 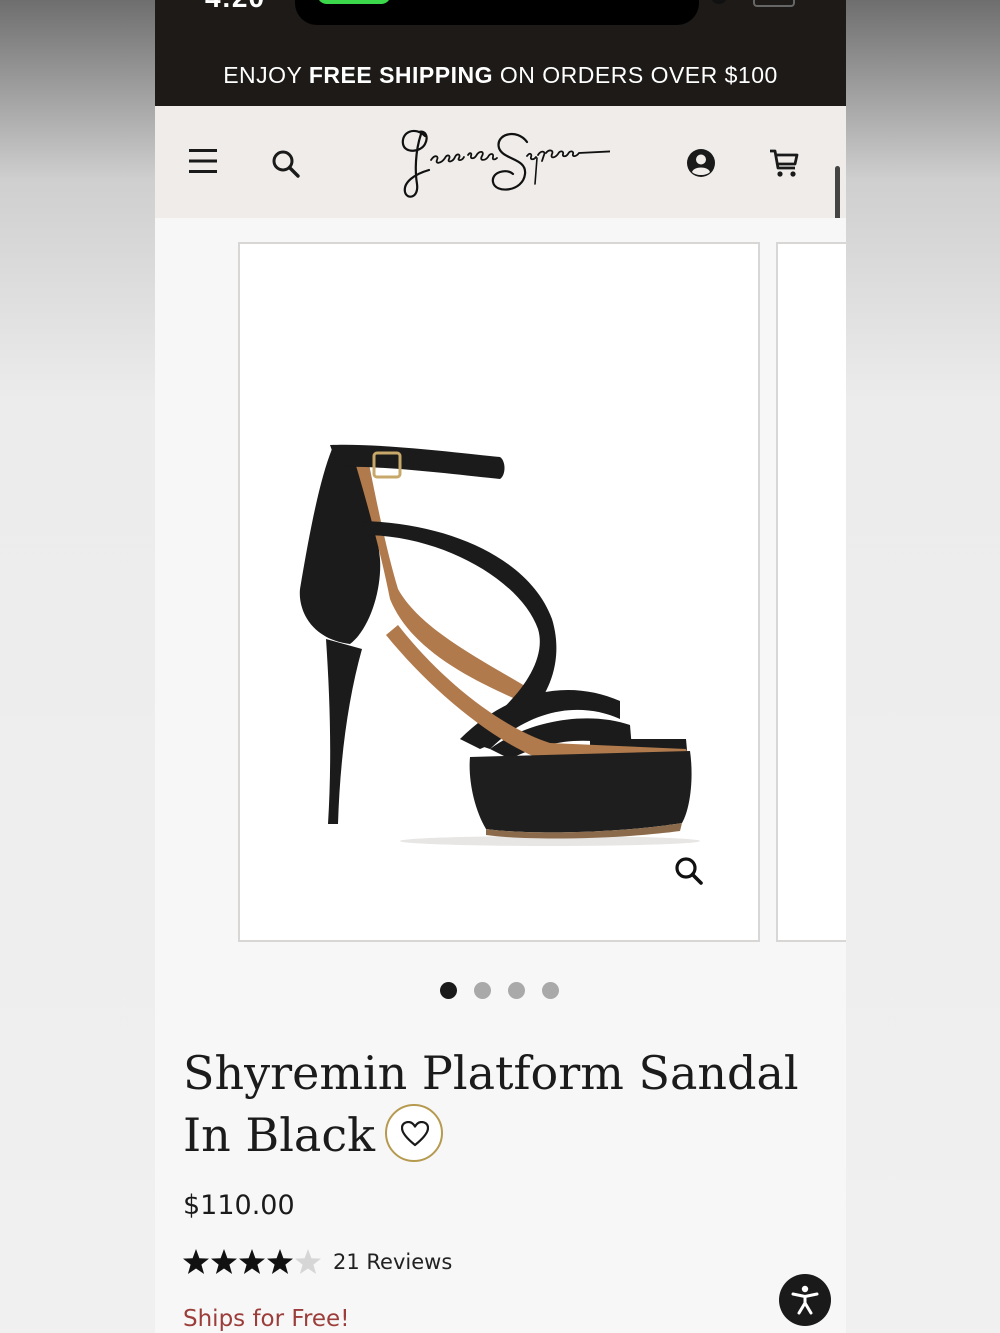 I want to click on account-icon, so click(x=701, y=163).